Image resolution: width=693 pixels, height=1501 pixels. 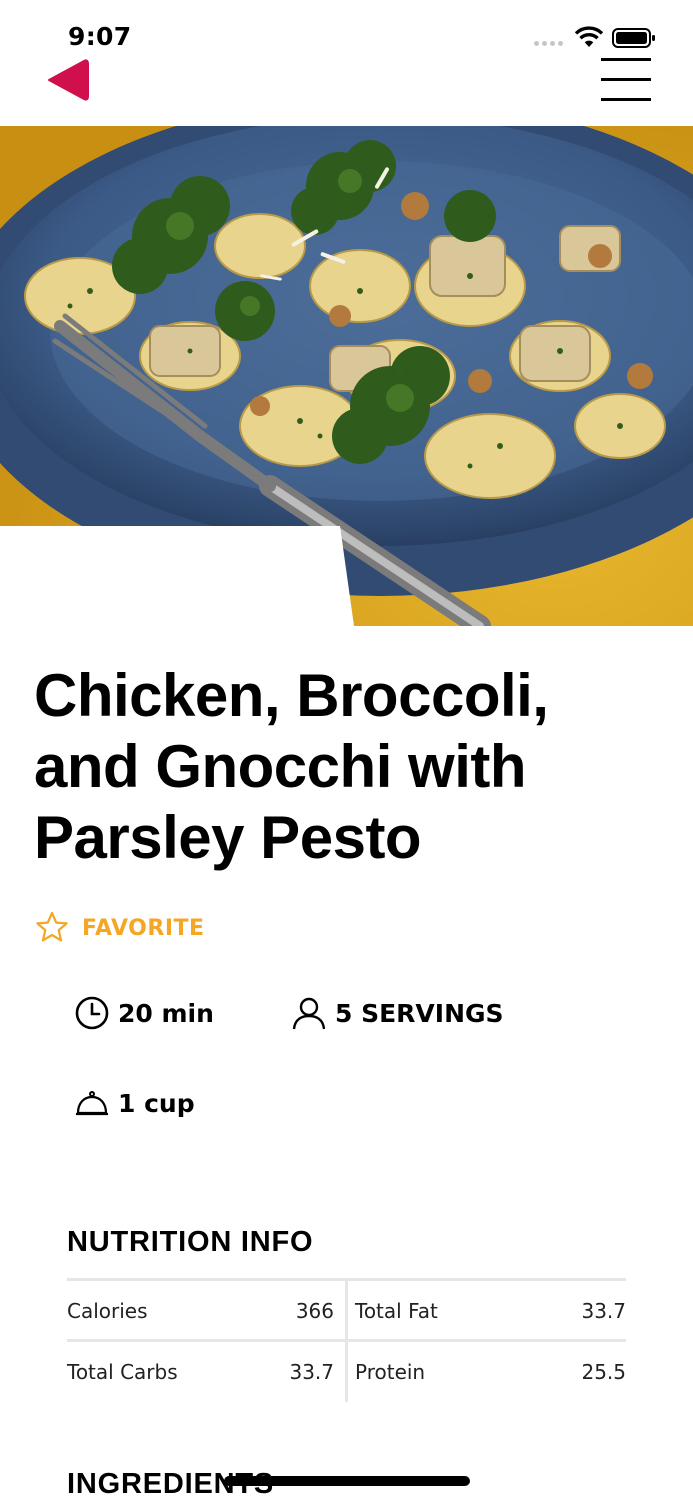 I want to click on cook-time: 20 min, so click(x=144, y=1013).